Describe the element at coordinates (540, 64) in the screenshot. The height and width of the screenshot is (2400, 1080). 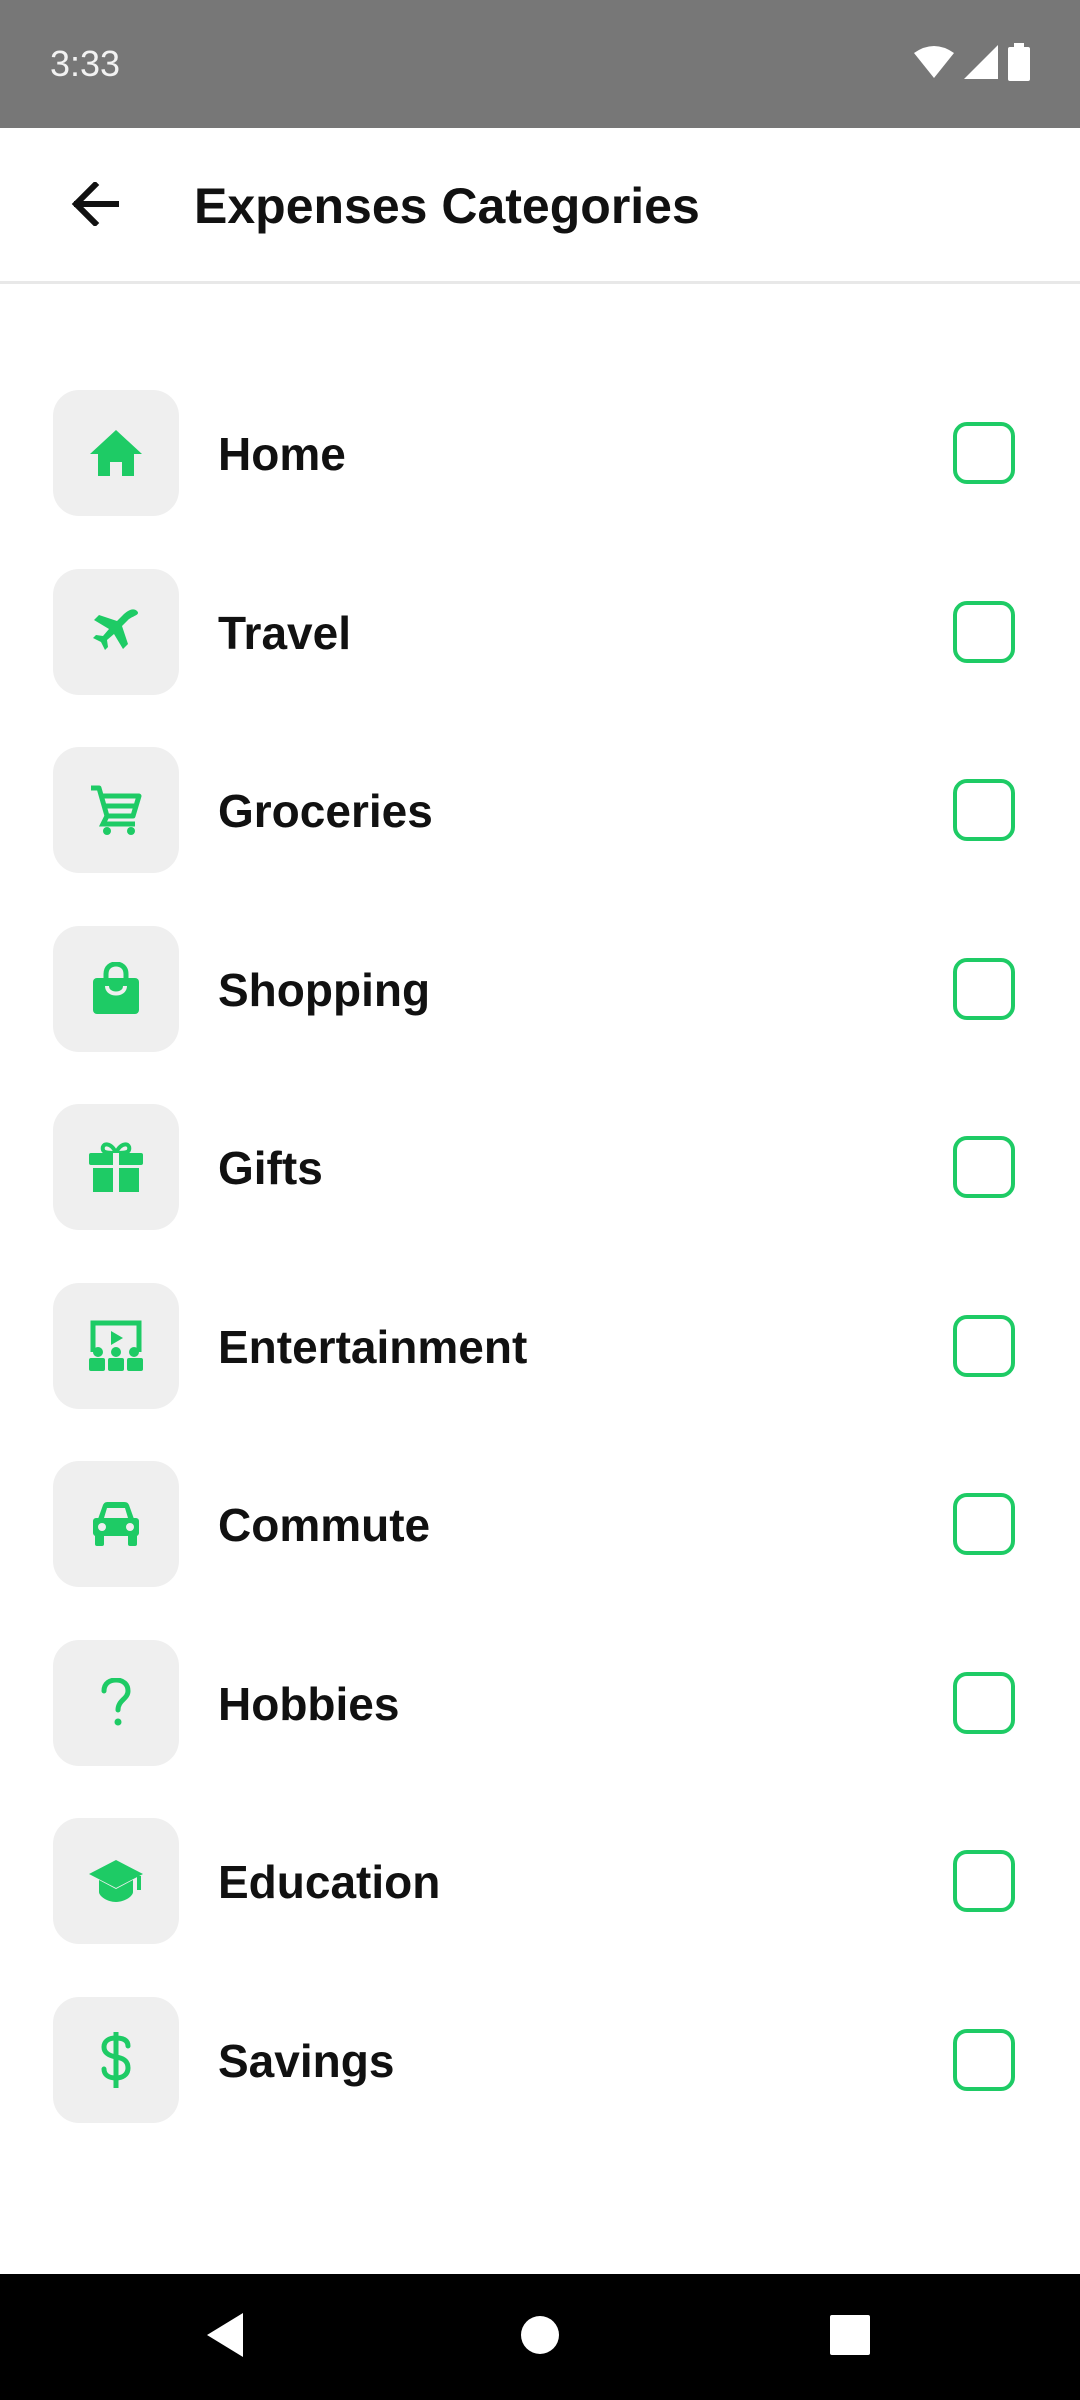
I see `status-bar: 3:33` at that location.